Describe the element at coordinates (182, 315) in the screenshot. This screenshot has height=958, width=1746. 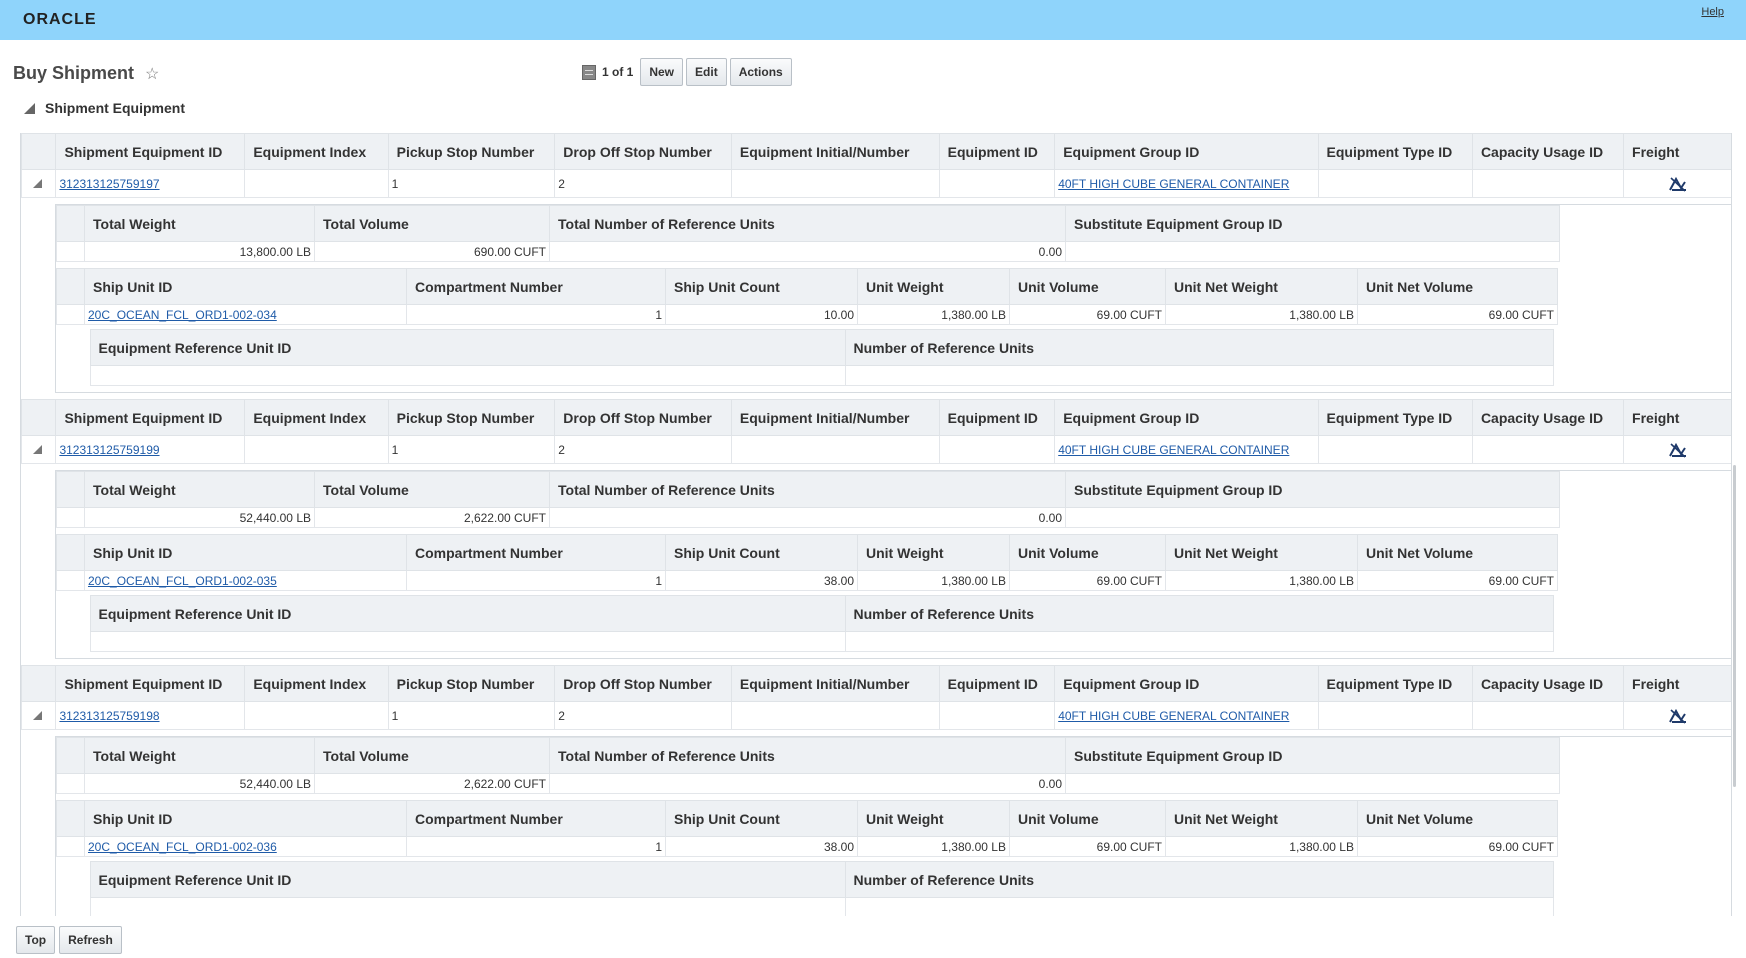
I see `ship-unit-id-link: 20C_OCEAN_FCL_ORD1-002-034` at that location.